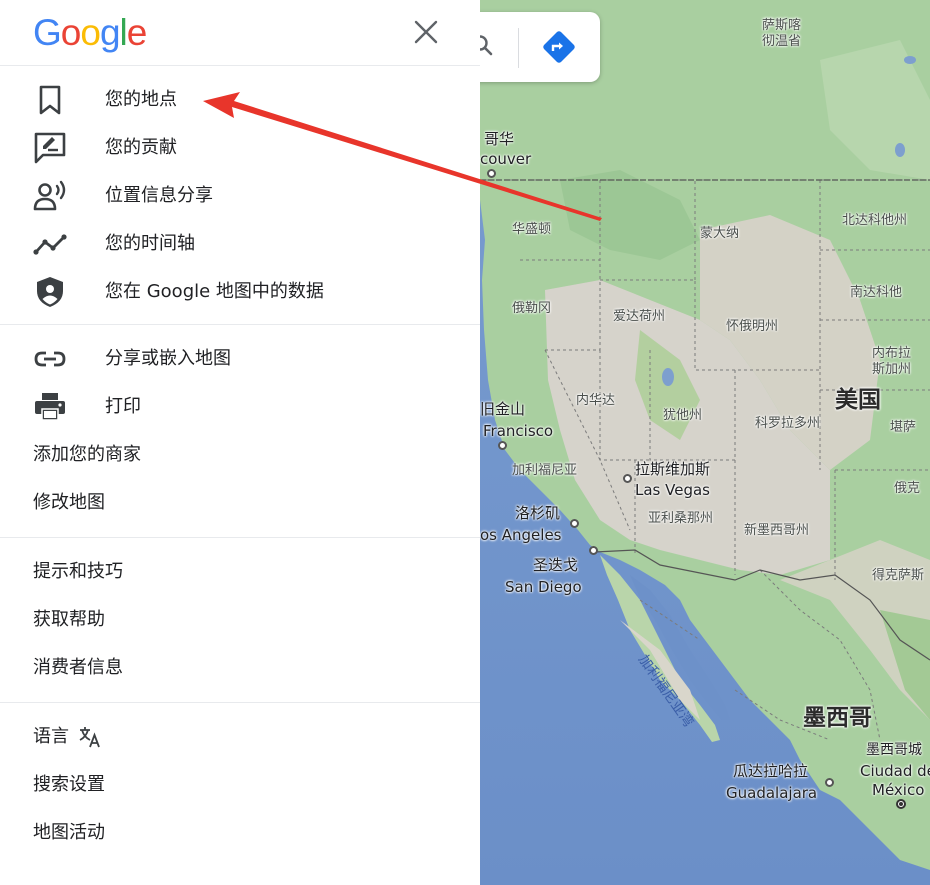 This screenshot has height=885, width=930. I want to click on google-logo-letter: e, so click(137, 32).